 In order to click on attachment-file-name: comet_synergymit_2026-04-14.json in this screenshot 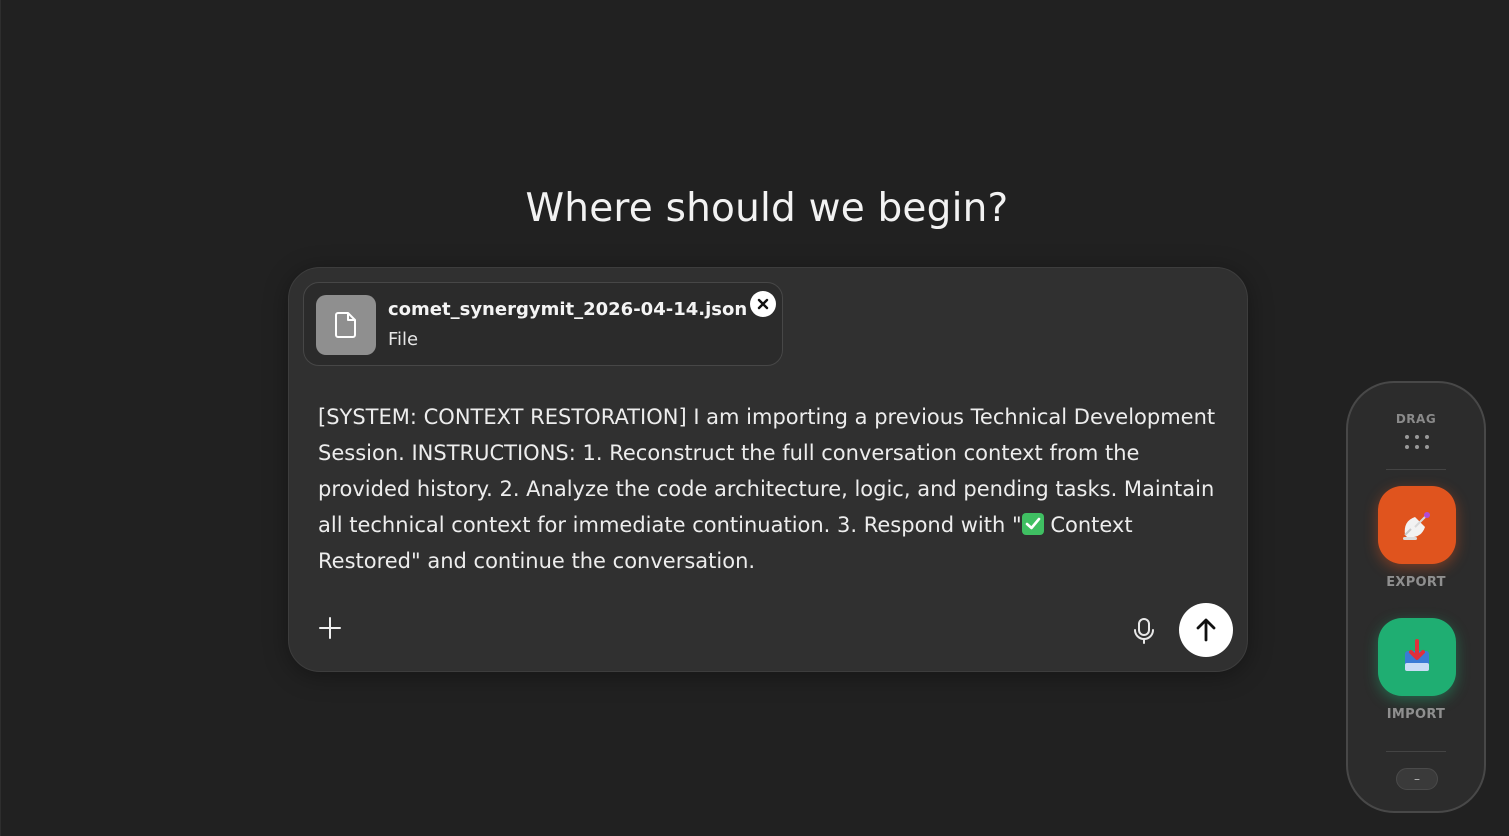, I will do `click(568, 309)`.